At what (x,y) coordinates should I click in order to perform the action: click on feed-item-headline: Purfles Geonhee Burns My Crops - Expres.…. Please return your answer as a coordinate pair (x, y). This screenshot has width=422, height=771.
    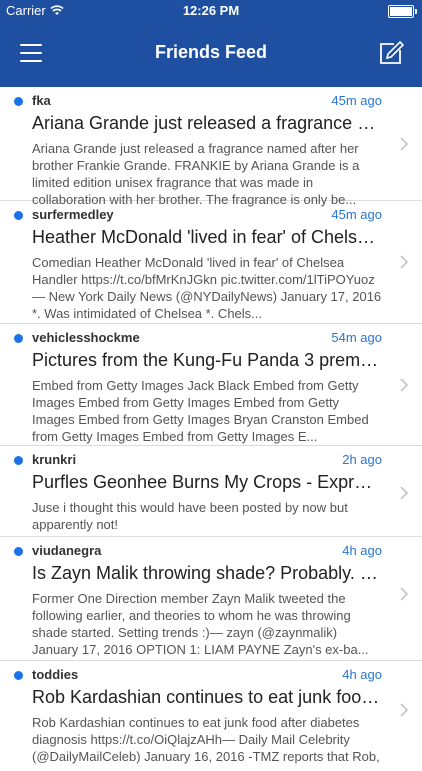
    Looking at the image, I should click on (207, 482).